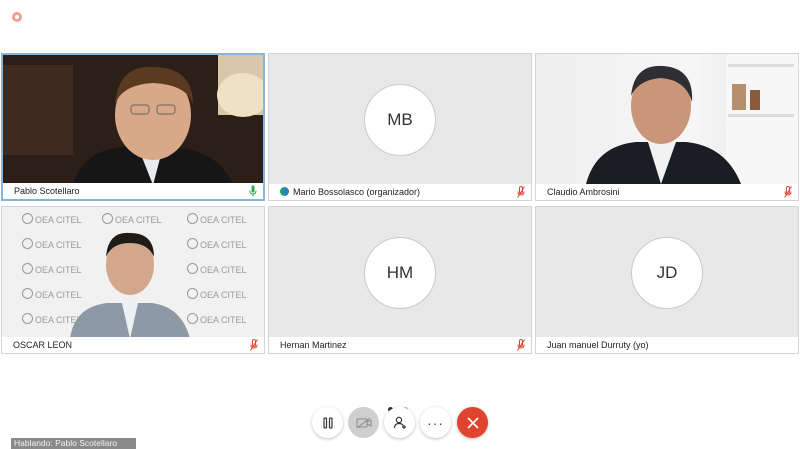  I want to click on participant-name: Mario Bossolasco (organizador), so click(357, 192).